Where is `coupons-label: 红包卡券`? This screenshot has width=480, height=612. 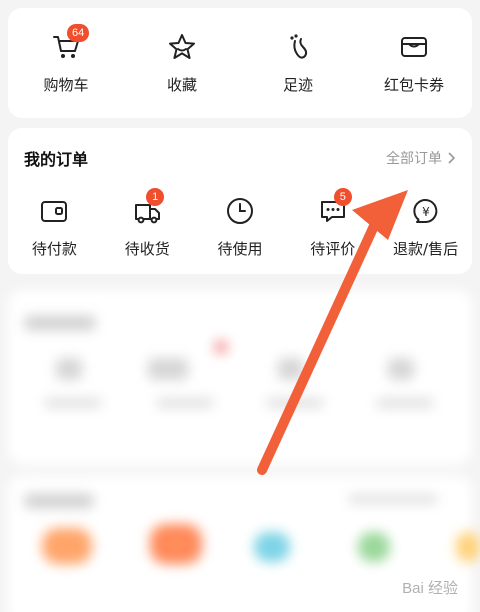 coupons-label: 红包卡券 is located at coordinates (413, 85).